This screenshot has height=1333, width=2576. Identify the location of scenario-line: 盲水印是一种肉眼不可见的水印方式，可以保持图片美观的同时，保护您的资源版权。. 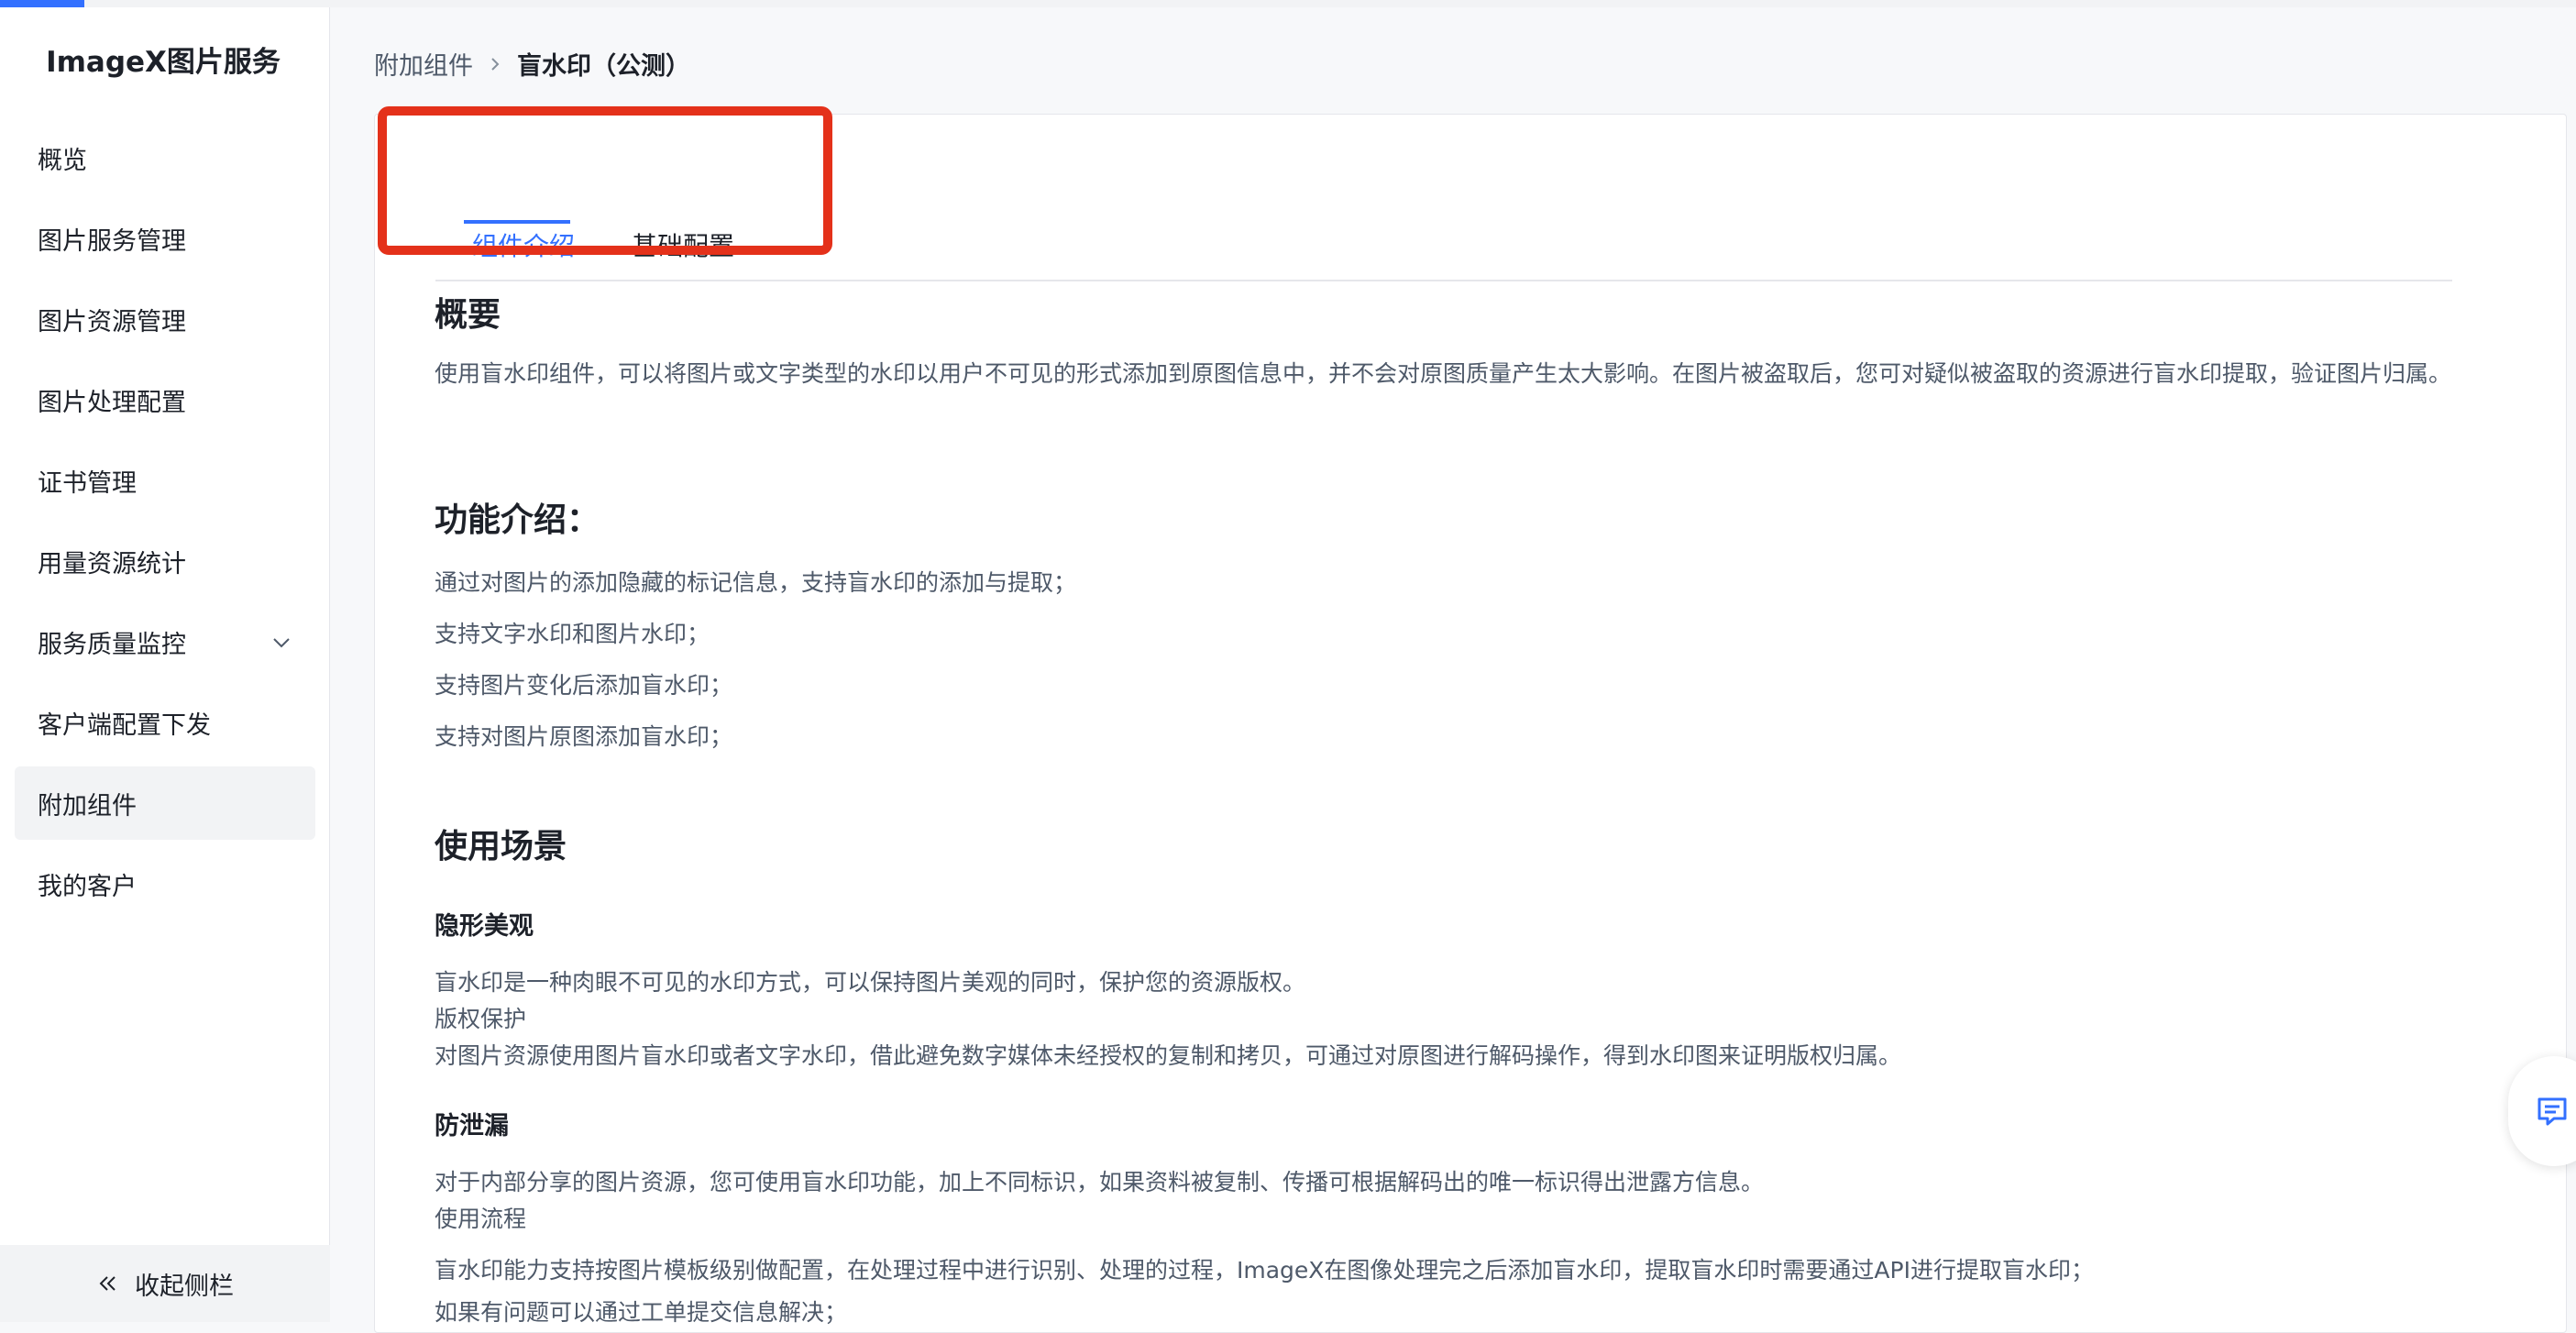
(871, 982).